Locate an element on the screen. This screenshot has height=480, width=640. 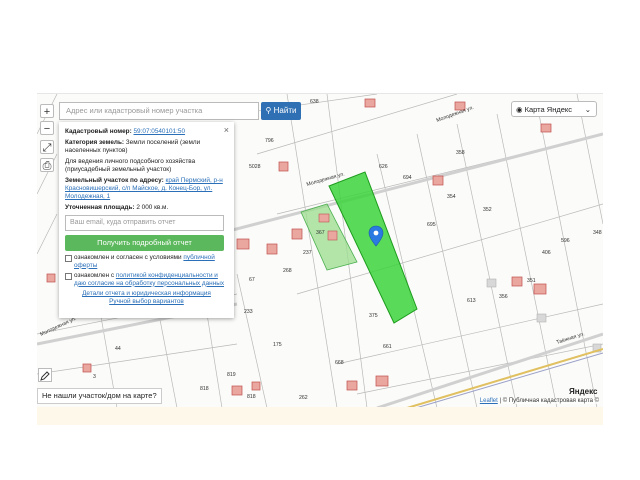
report-details-link: Детали отчета и юридическая информация is located at coordinates (146, 293).